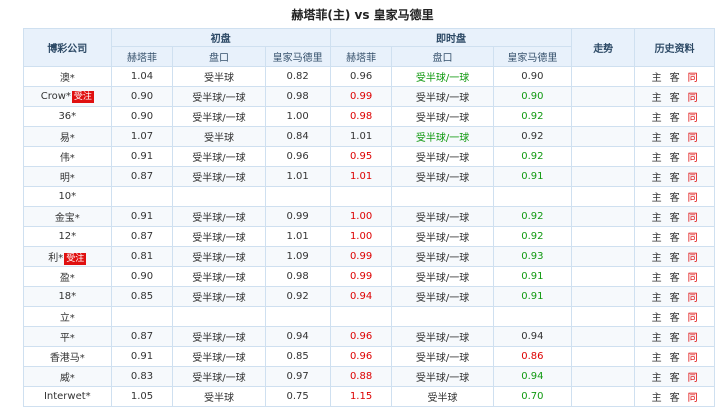 The width and height of the screenshot is (725, 416). Describe the element at coordinates (297, 356) in the screenshot. I see `init-away-odds: 0.85` at that location.